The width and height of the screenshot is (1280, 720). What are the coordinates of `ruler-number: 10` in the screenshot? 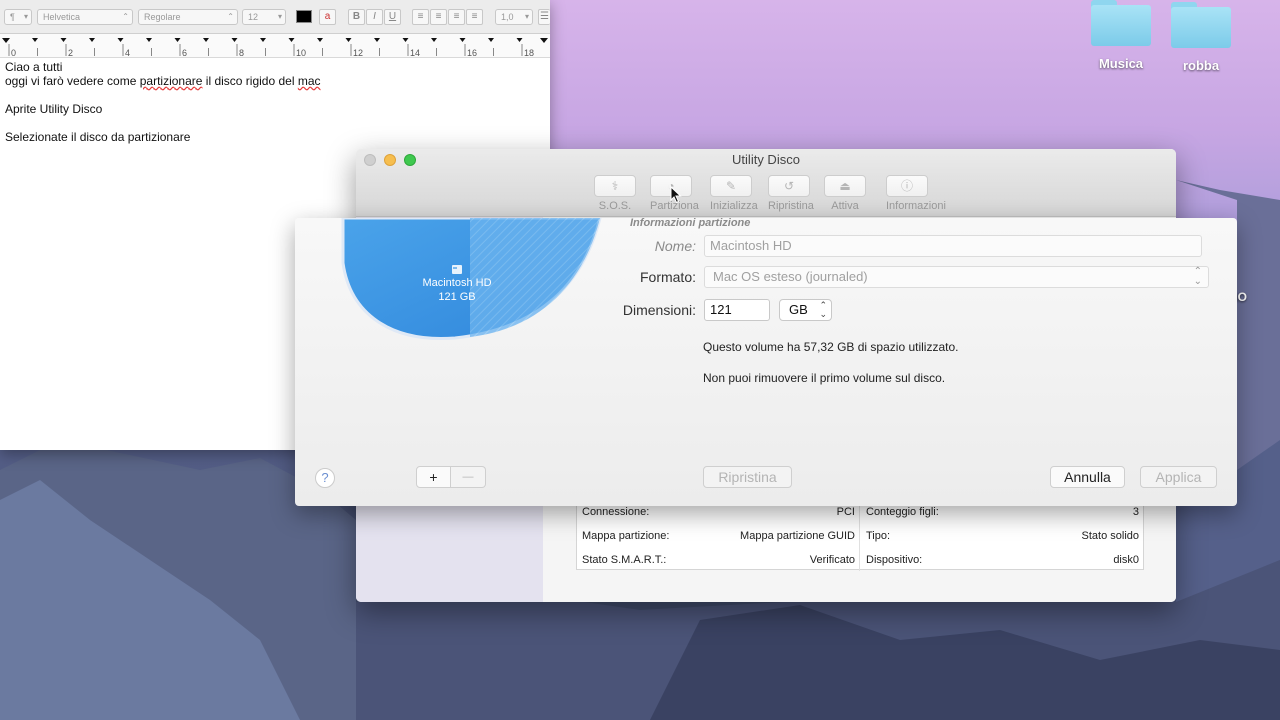 It's located at (301, 53).